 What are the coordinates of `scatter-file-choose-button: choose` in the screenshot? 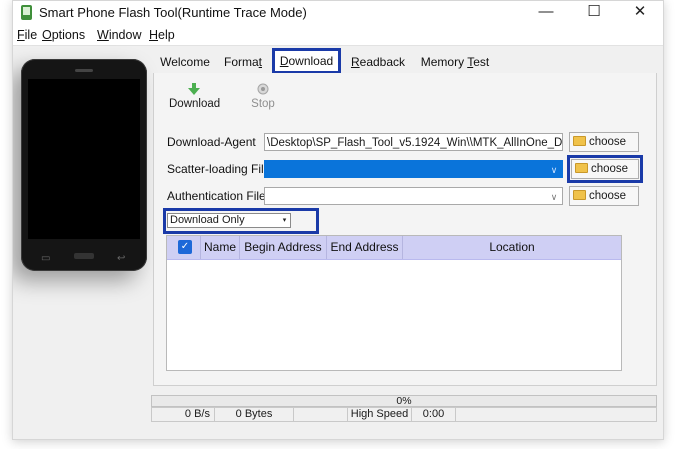 It's located at (605, 169).